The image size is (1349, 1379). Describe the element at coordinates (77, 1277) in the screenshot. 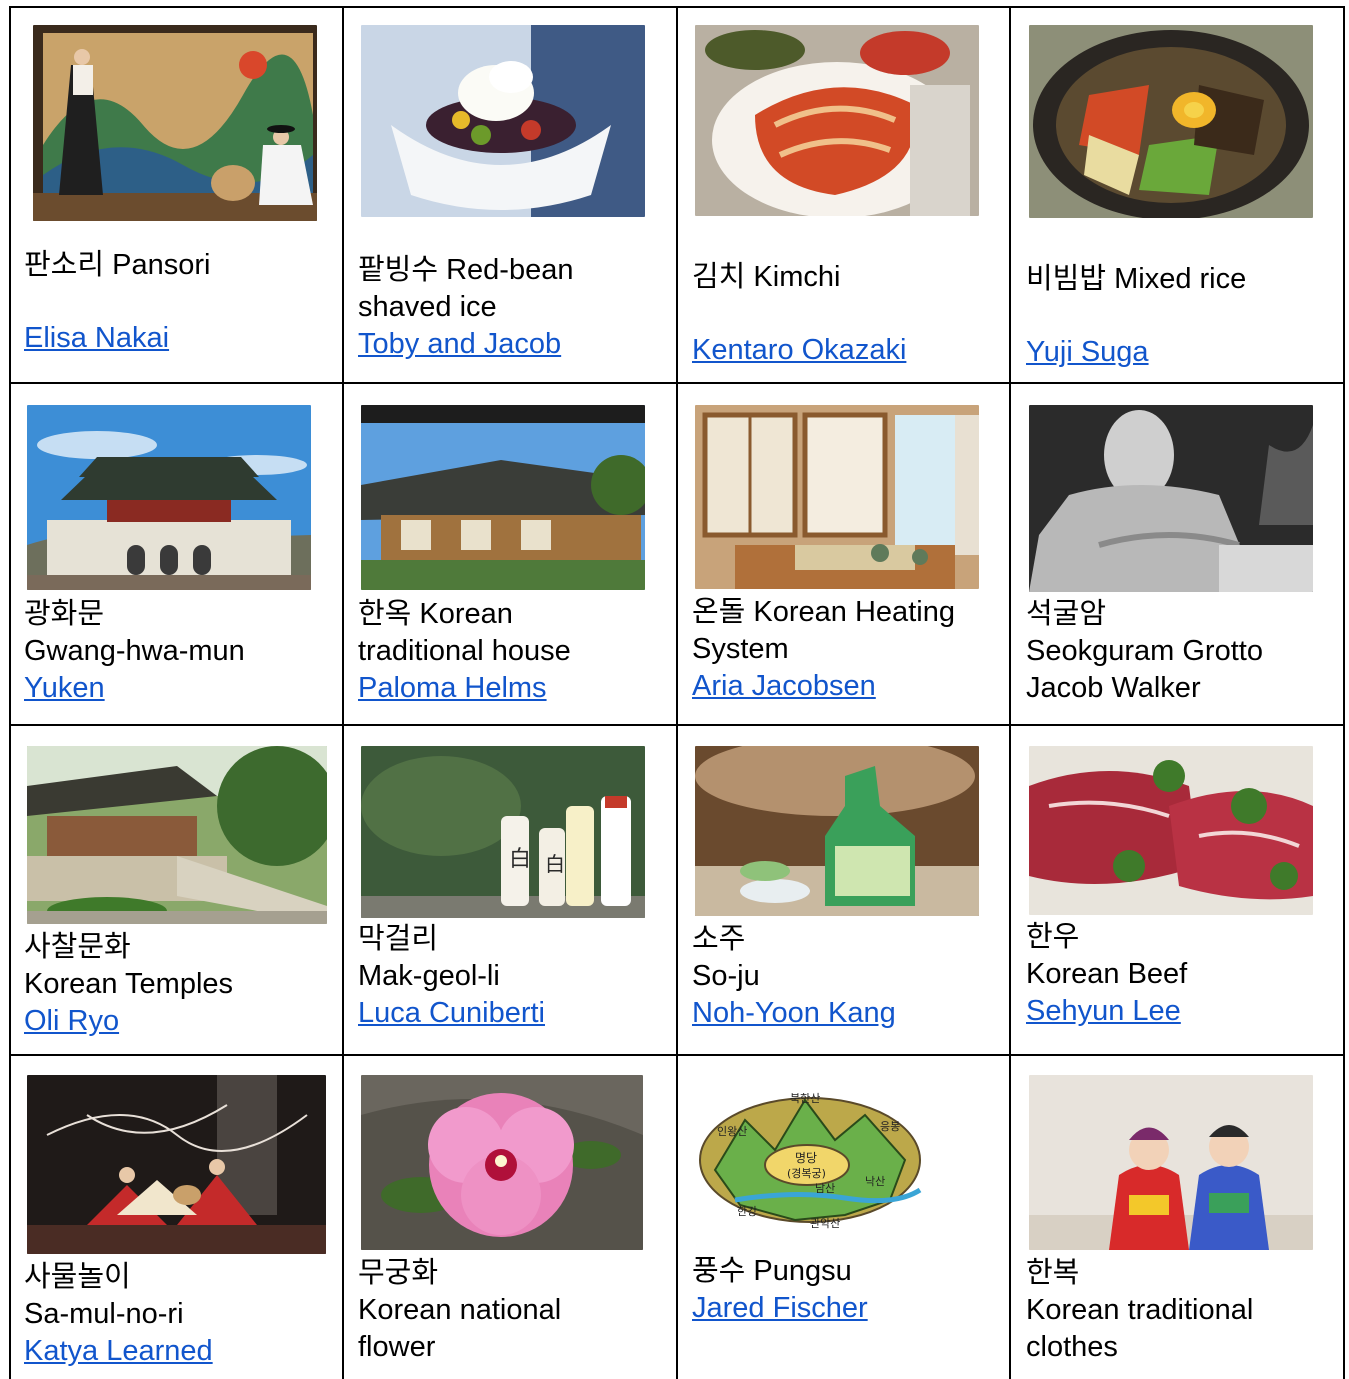

I see `caption-line: 사물놀이` at that location.